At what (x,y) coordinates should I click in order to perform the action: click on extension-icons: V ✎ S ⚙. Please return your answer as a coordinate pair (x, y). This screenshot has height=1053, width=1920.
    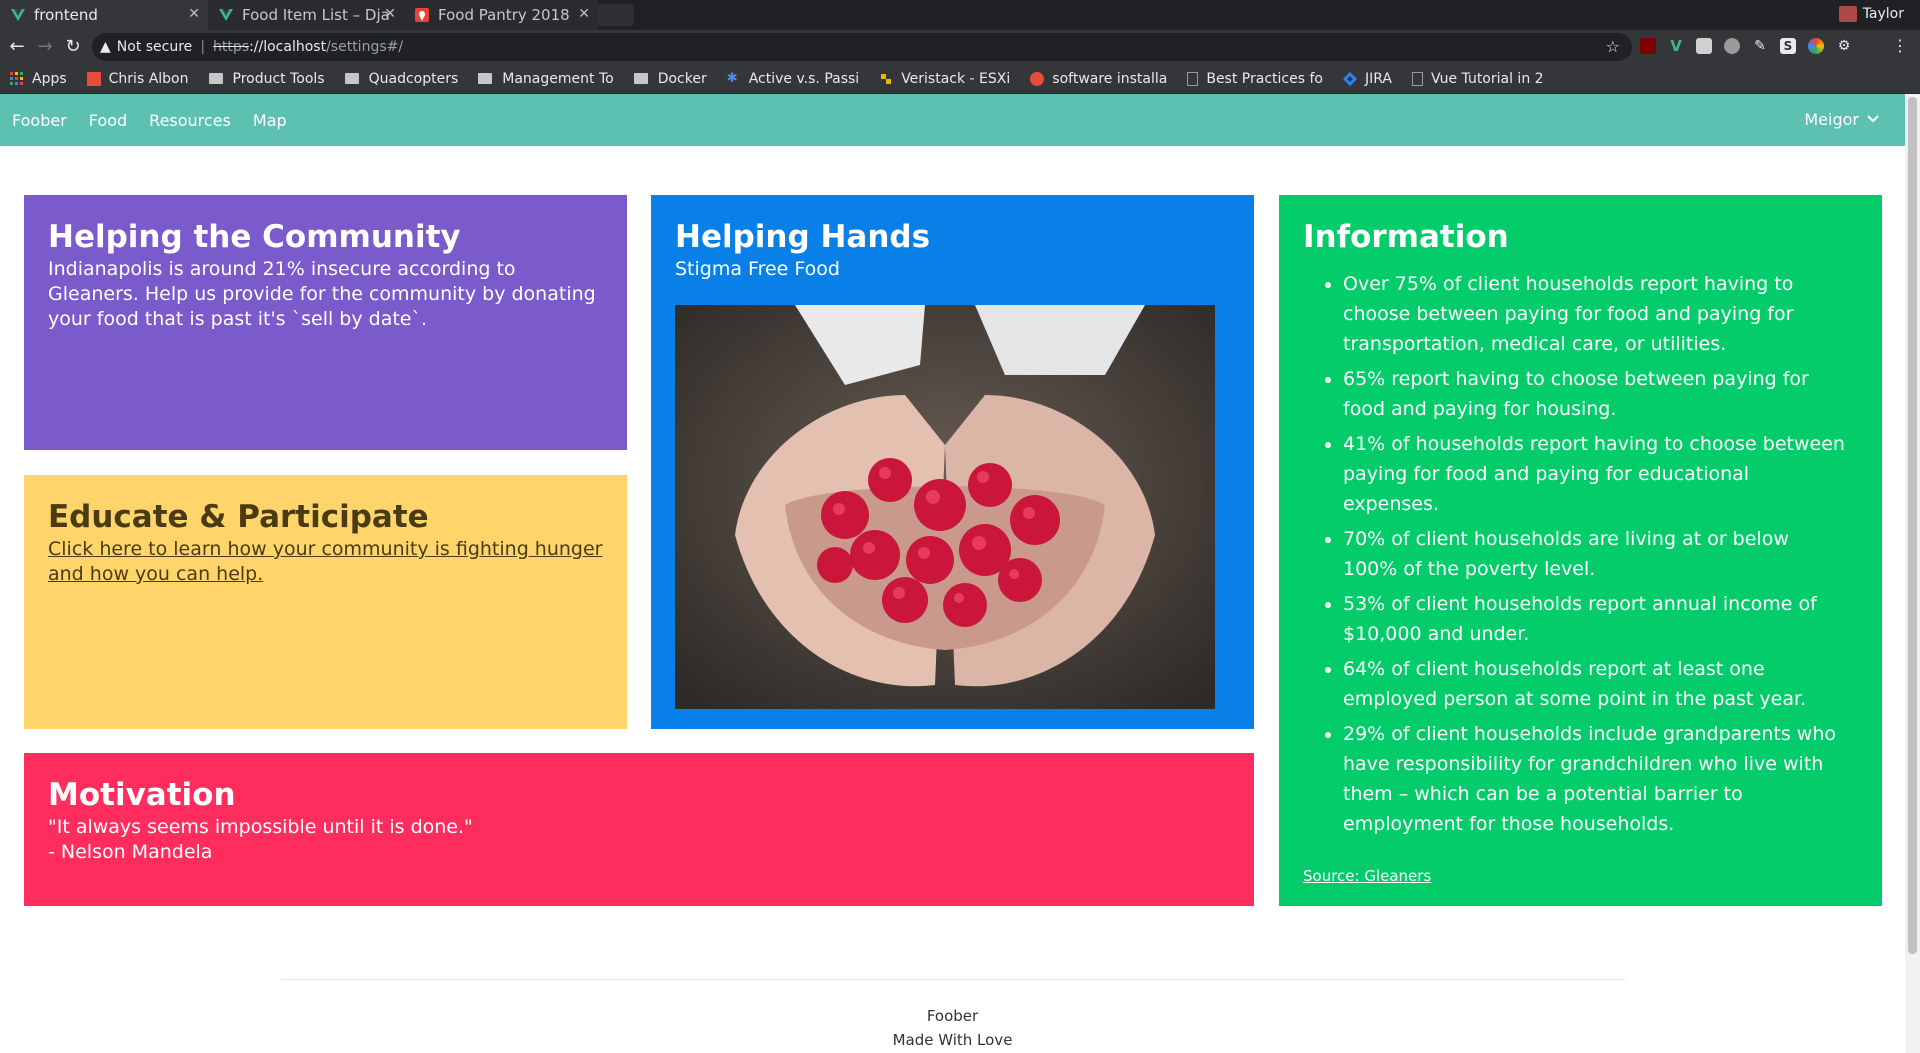
    Looking at the image, I should click on (1746, 46).